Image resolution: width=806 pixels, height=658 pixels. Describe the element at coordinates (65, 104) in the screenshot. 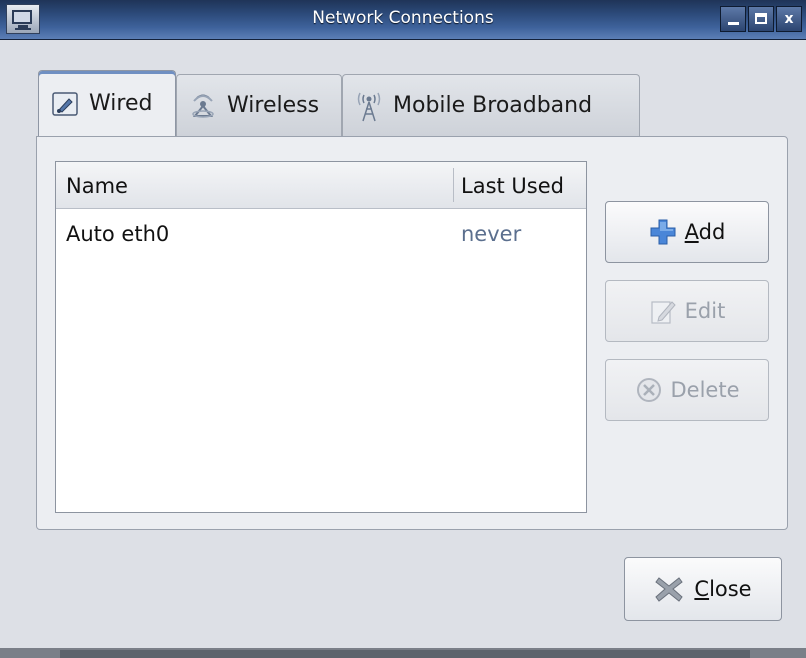

I see `wired-icon` at that location.